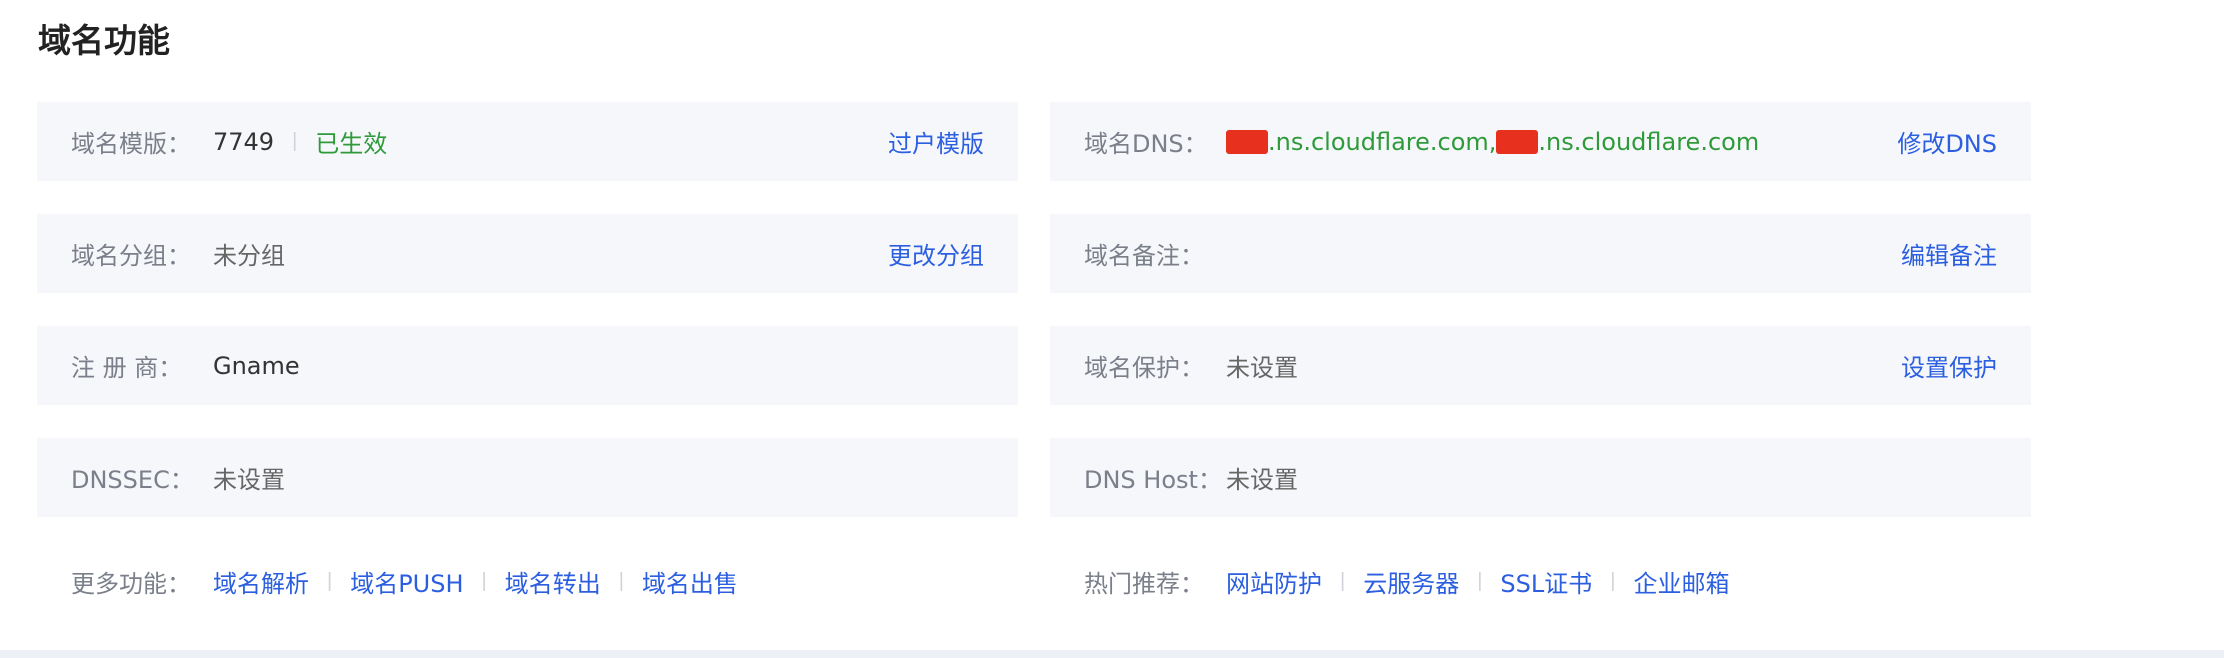  I want to click on domain-group-value: 未分组, so click(249, 256).